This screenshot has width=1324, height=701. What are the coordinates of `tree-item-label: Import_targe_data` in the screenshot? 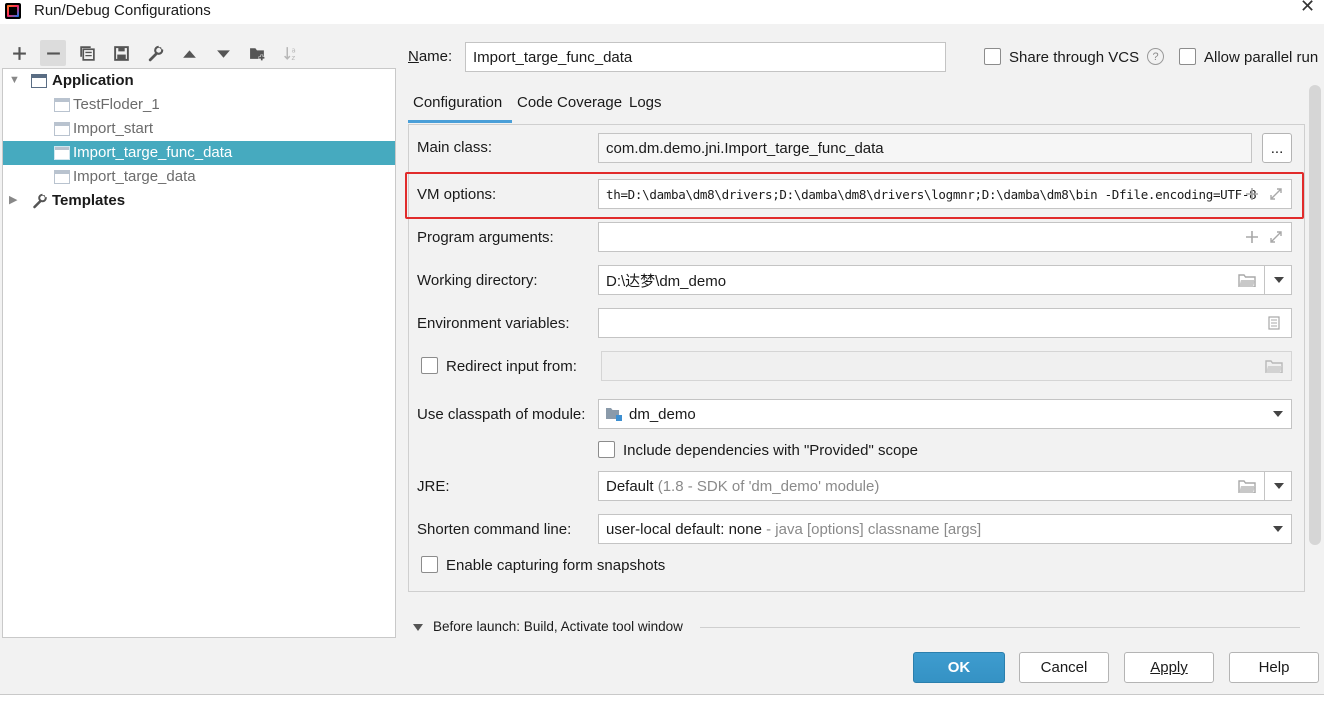 It's located at (134, 176).